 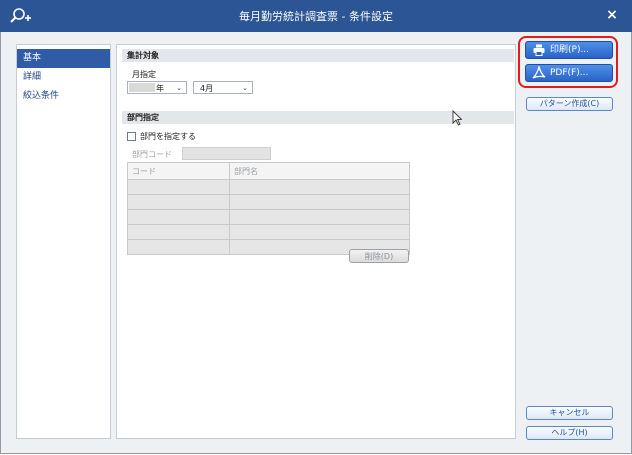 What do you see at coordinates (142, 87) in the screenshot?
I see `year-value-redacted` at bounding box center [142, 87].